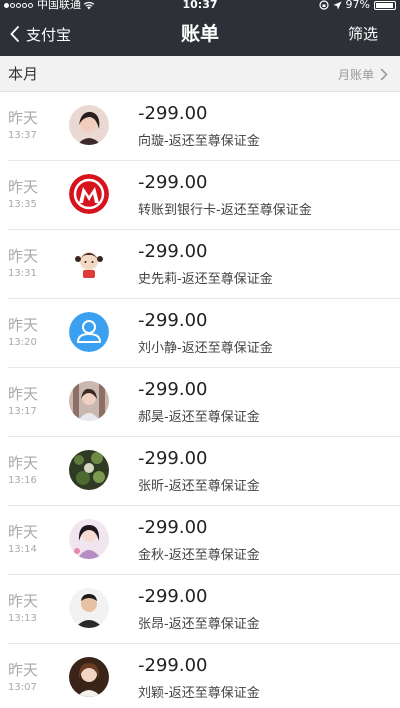 Image resolution: width=400 pixels, height=708 pixels. What do you see at coordinates (225, 210) in the screenshot?
I see `transaction-description: 转账到银行卡-返还至尊保证金` at bounding box center [225, 210].